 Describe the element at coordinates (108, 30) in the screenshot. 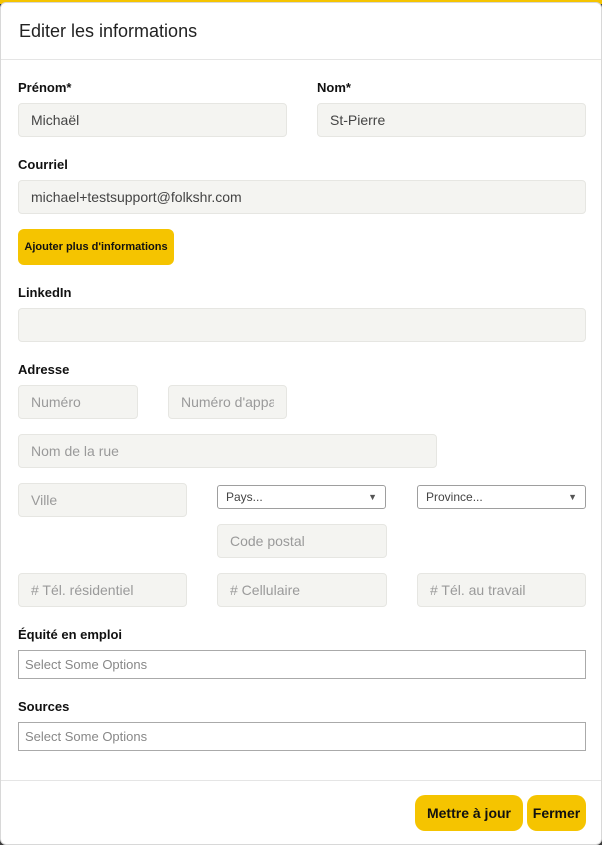

I see `modal-title: Editer les informations` at that location.